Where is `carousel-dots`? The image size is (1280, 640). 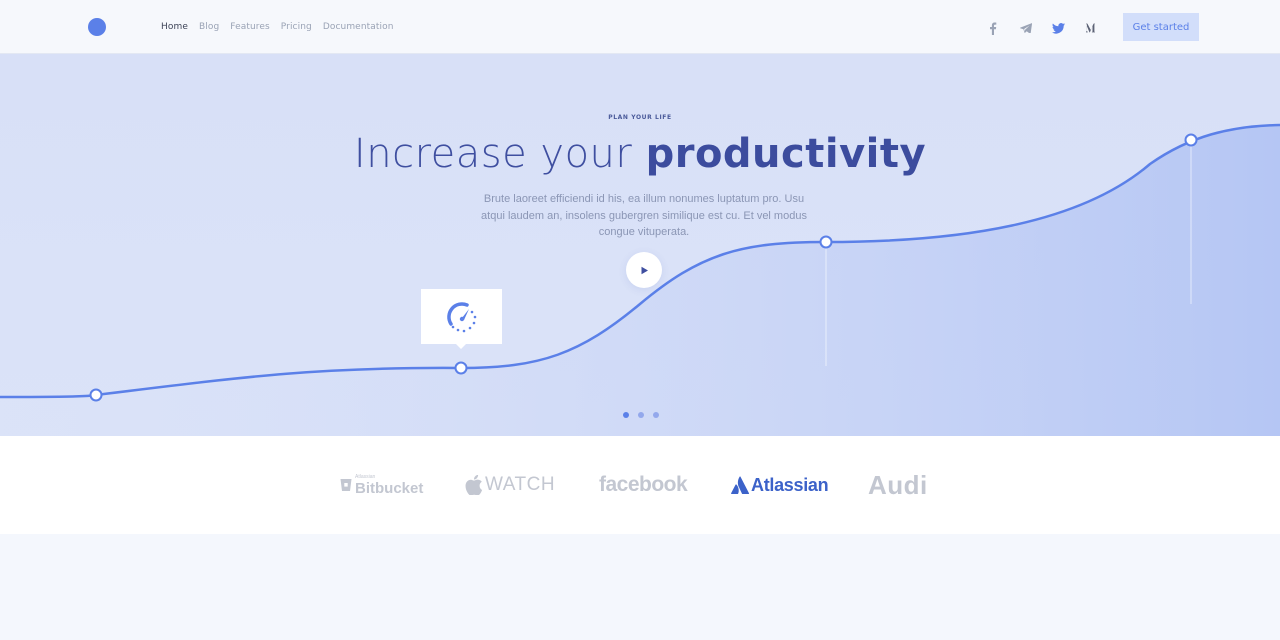
carousel-dots is located at coordinates (641, 415).